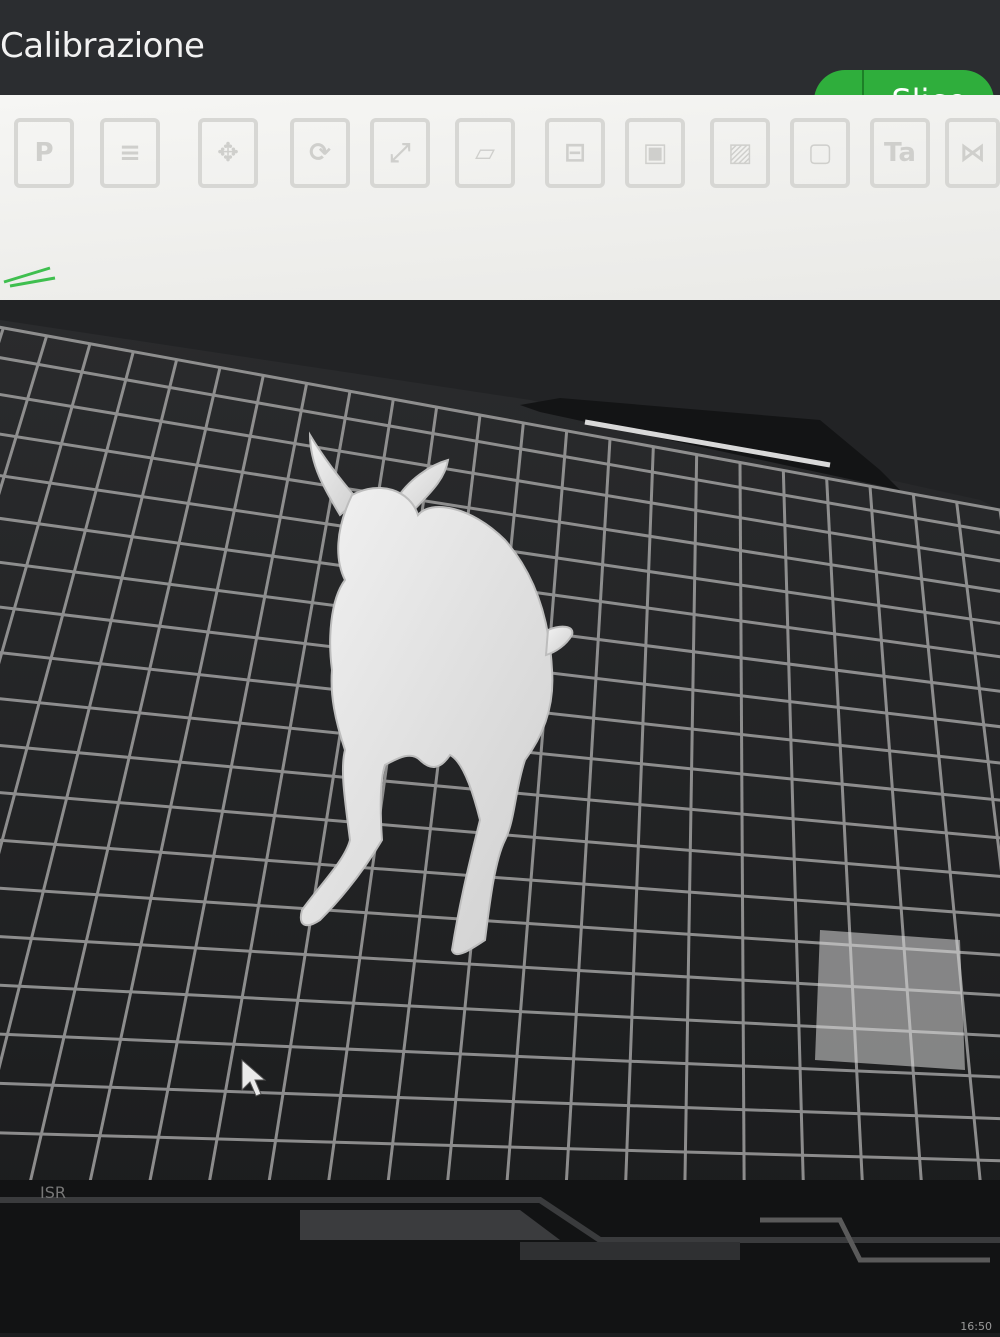 Image resolution: width=1000 pixels, height=1337 pixels. I want to click on status-text: ISR, so click(53, 1192).